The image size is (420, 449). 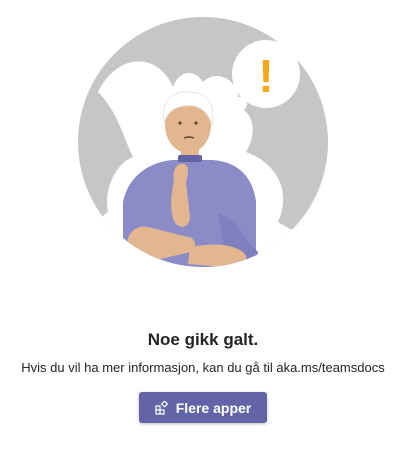 I want to click on person-eye-right, so click(x=196, y=123).